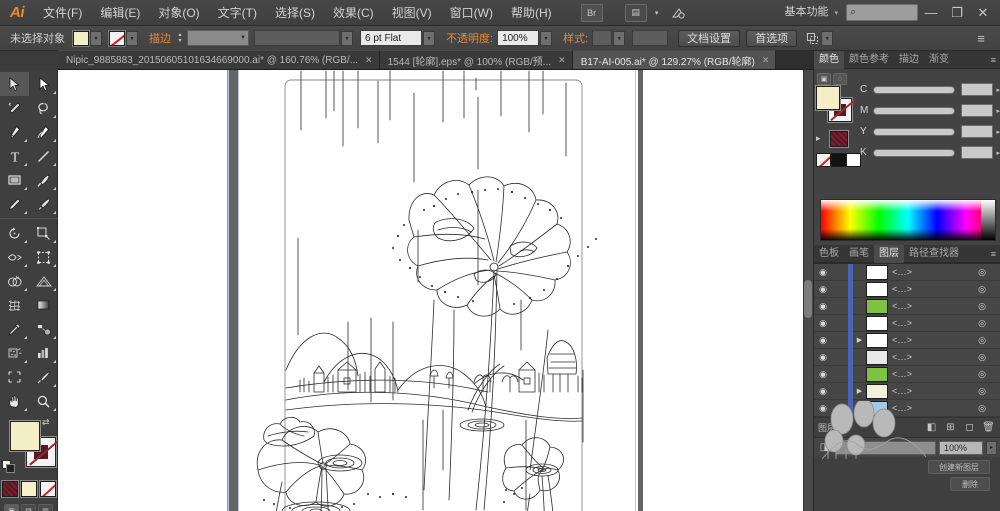 This screenshot has height=511, width=1000. I want to click on arrange-documents-icon: ▤, so click(635, 12).